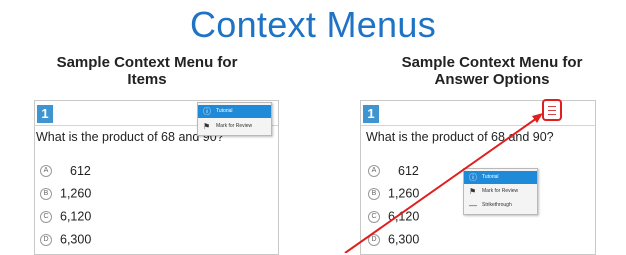 Image resolution: width=626 pixels, height=255 pixels. I want to click on strikethrough-icon: —, so click(473, 205).